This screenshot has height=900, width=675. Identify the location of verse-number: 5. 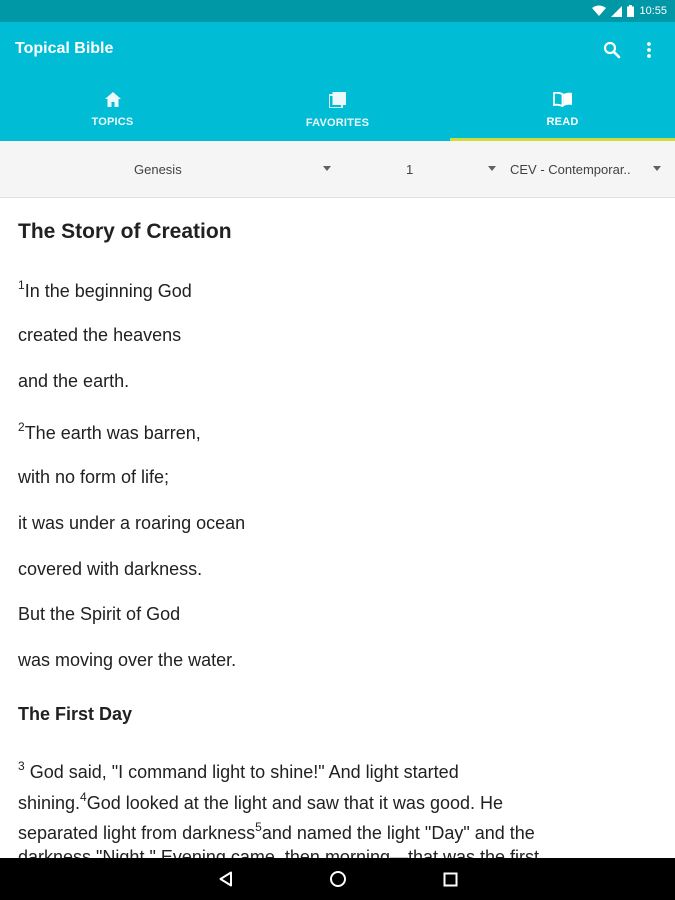
(258, 827).